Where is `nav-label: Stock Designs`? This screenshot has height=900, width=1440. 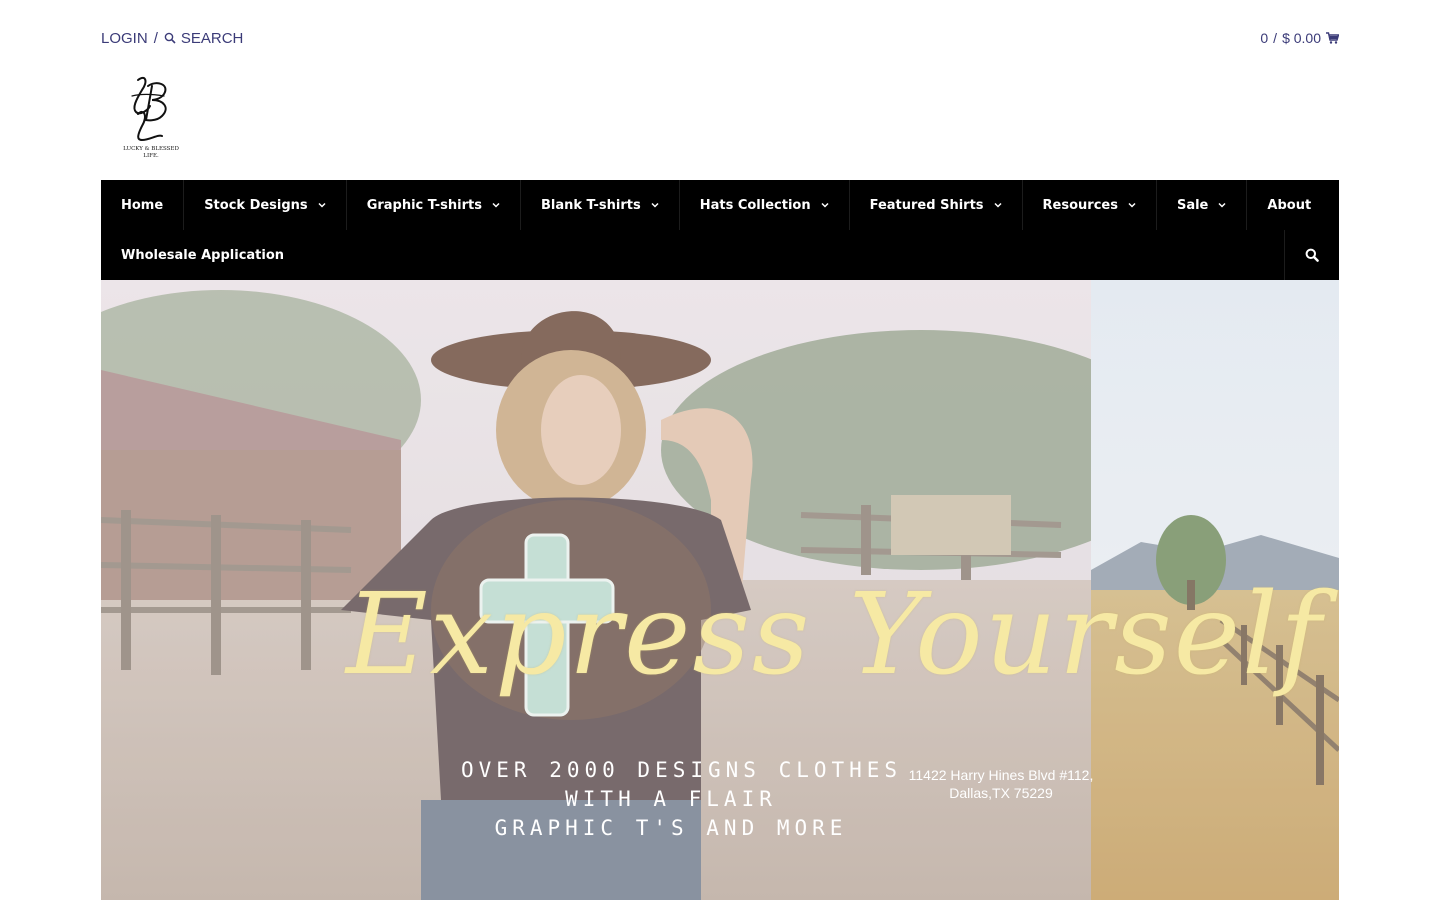
nav-label: Stock Designs is located at coordinates (256, 205).